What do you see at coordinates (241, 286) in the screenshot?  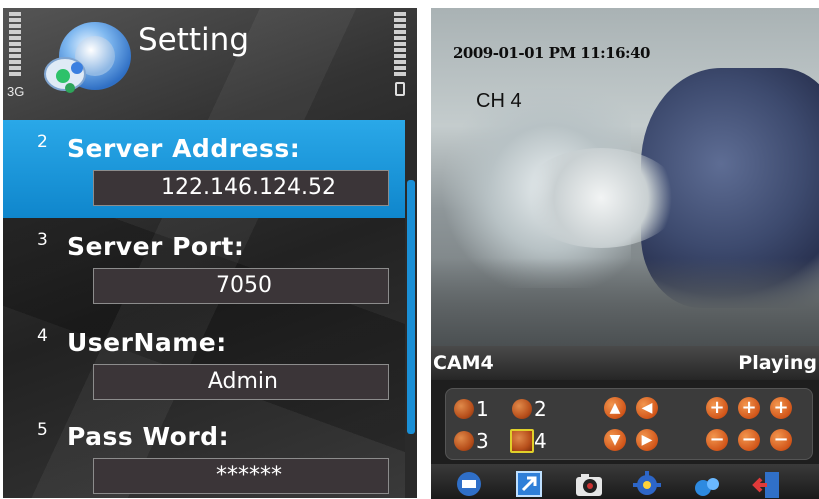 I see `server-port-input: 7050` at bounding box center [241, 286].